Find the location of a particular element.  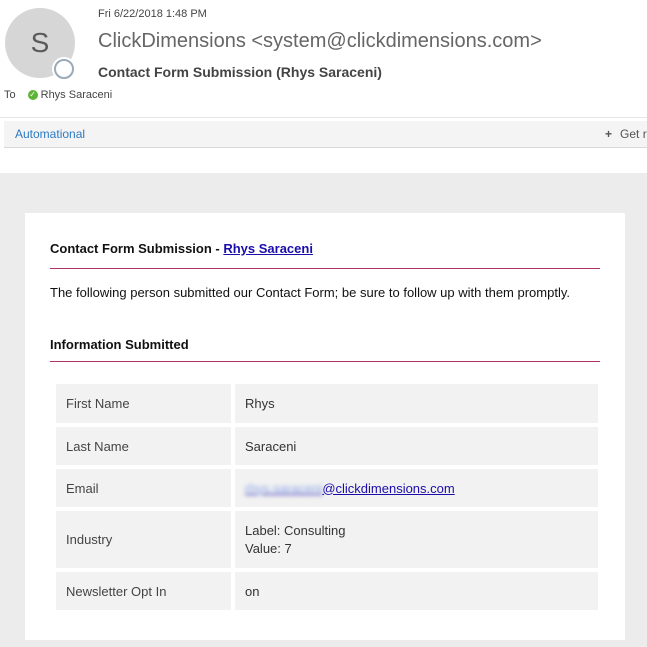

presence-status-icon is located at coordinates (64, 69).